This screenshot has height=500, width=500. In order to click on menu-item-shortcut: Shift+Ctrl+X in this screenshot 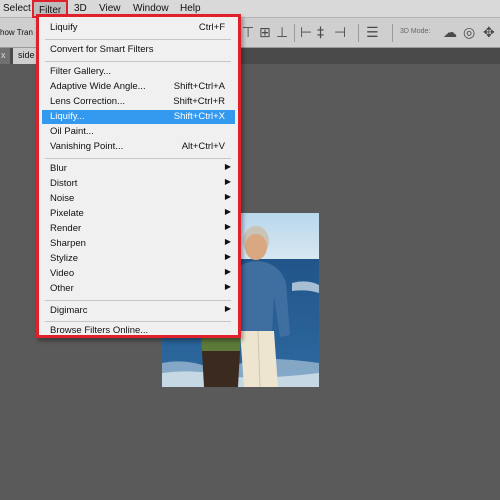, I will do `click(199, 116)`.